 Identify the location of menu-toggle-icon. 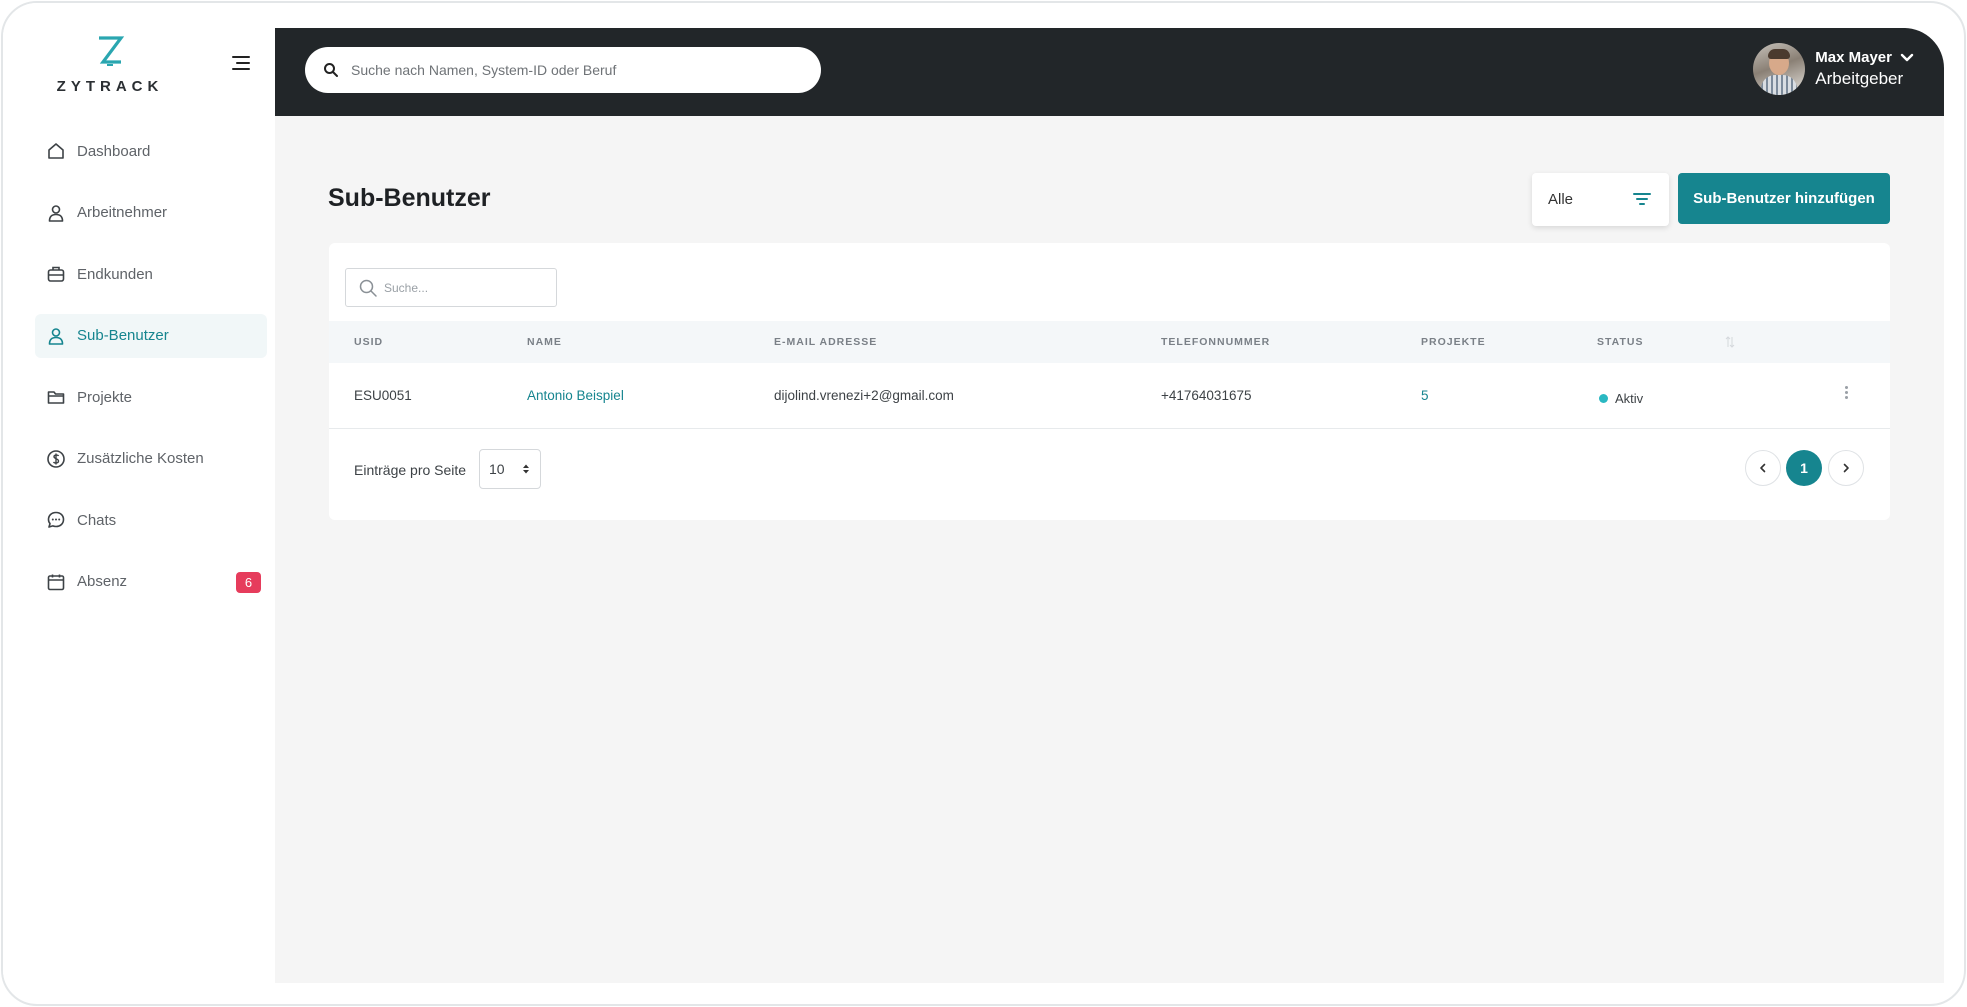
(241, 63).